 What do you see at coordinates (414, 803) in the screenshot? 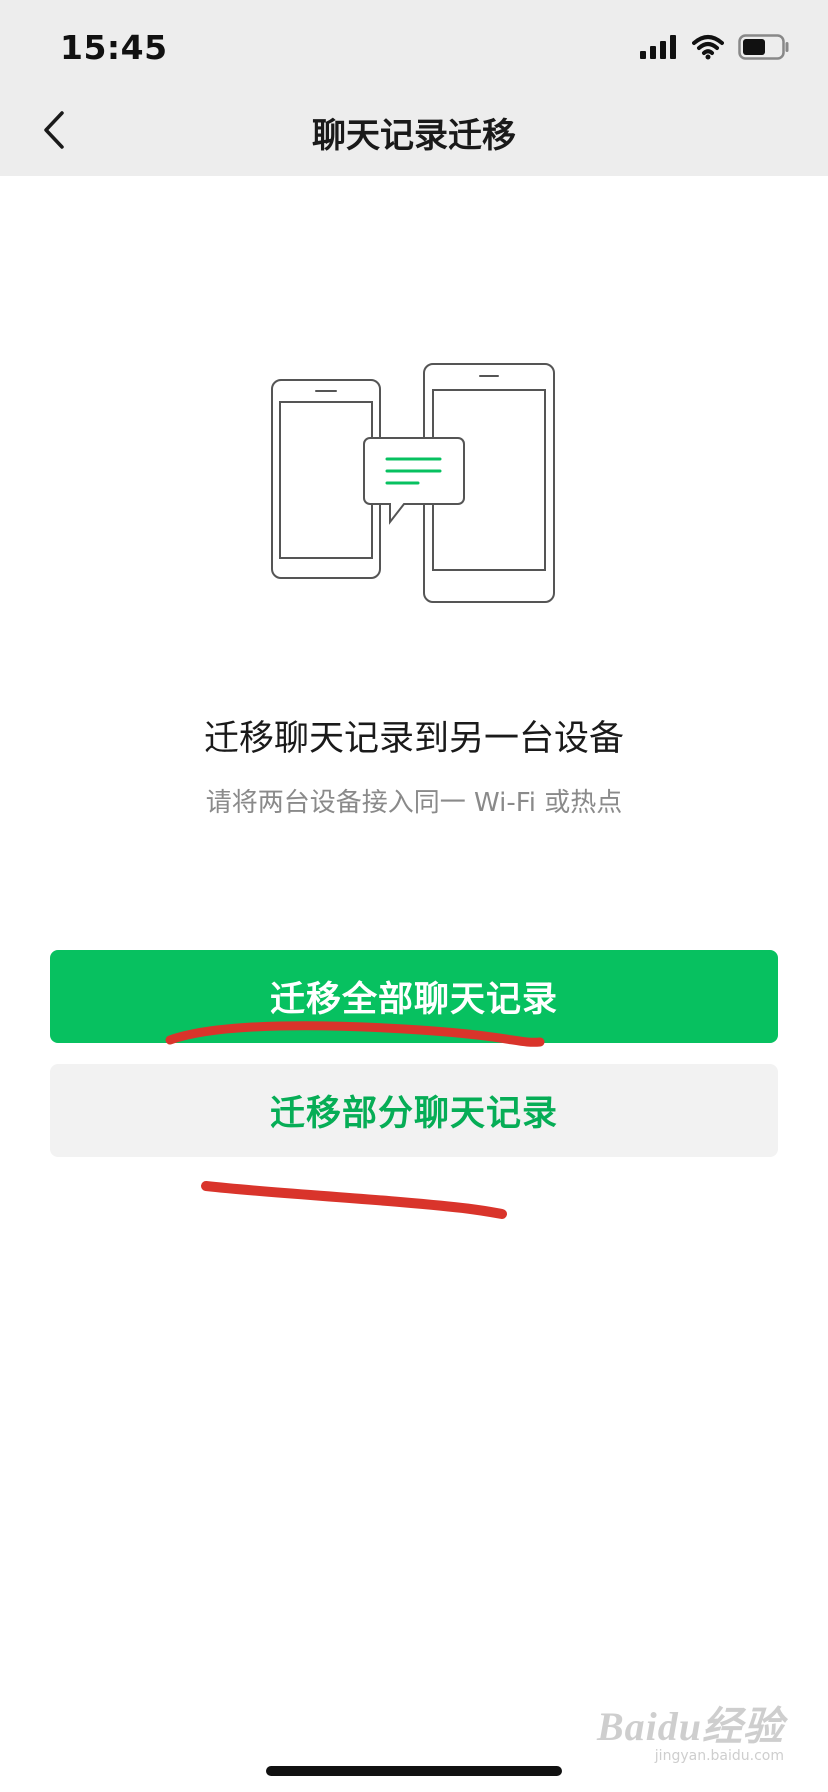
I see `wifi-instruction: 请将两台设备接入同一 Wi-Fi 或热点` at bounding box center [414, 803].